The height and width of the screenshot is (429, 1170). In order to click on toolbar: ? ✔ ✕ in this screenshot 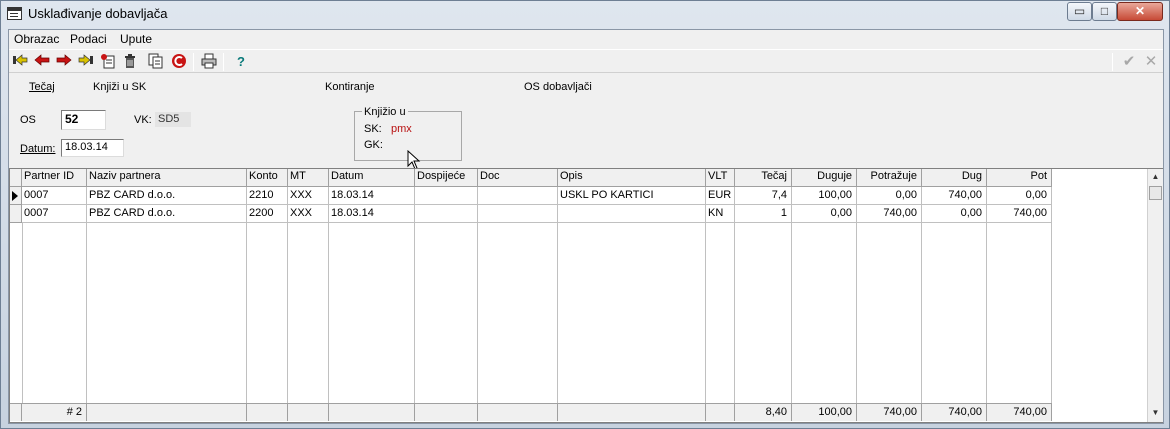, I will do `click(586, 61)`.